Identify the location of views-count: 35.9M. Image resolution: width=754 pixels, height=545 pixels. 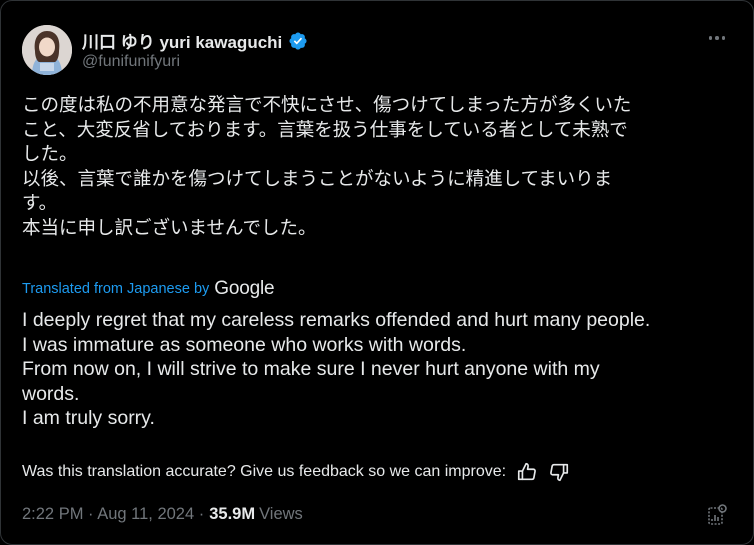
(232, 514).